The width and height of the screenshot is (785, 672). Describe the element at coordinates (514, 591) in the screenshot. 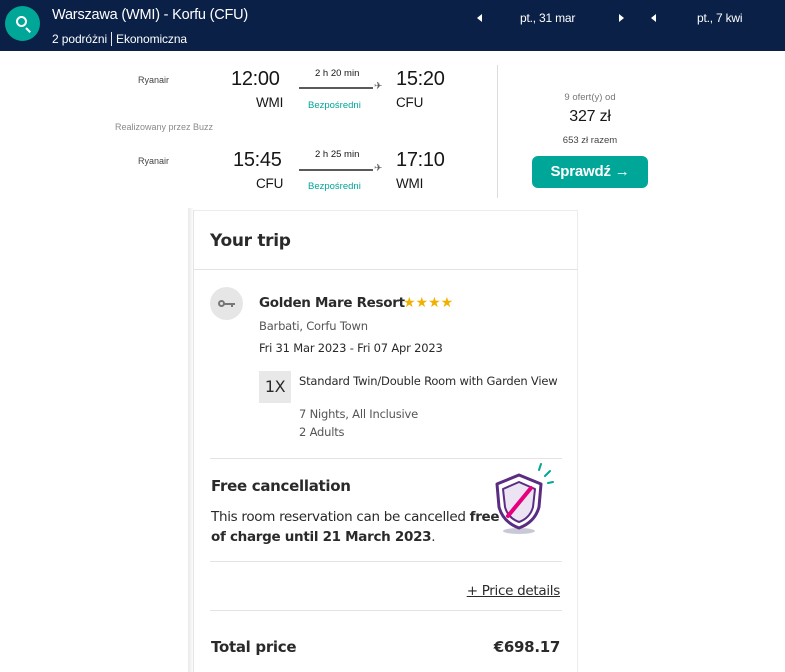

I see `price-details-link: + Price details` at that location.